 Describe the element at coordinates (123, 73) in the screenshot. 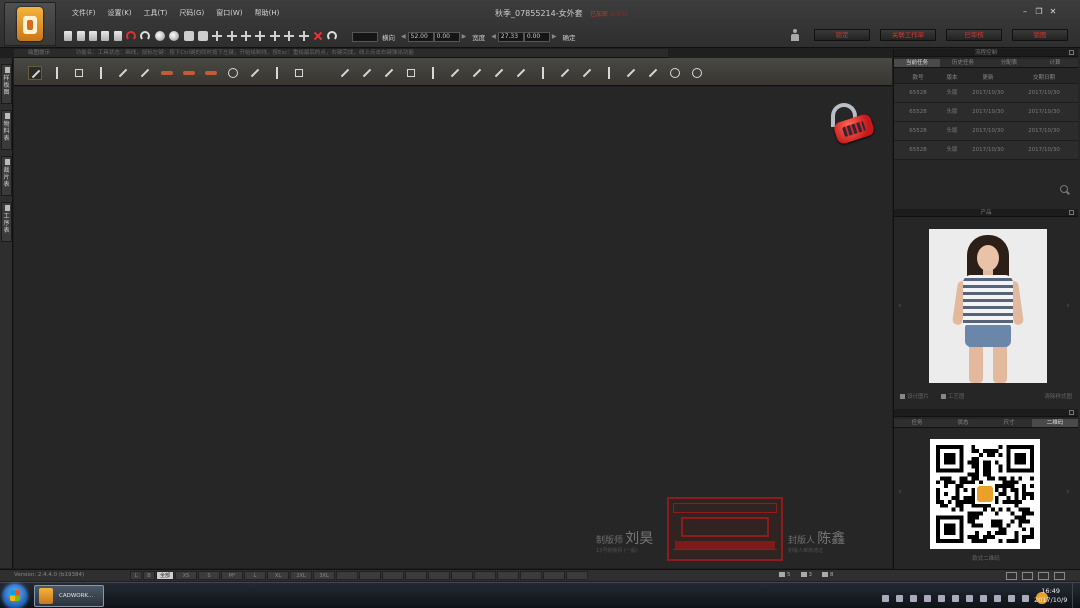

I see `brush-tool-icon` at that location.